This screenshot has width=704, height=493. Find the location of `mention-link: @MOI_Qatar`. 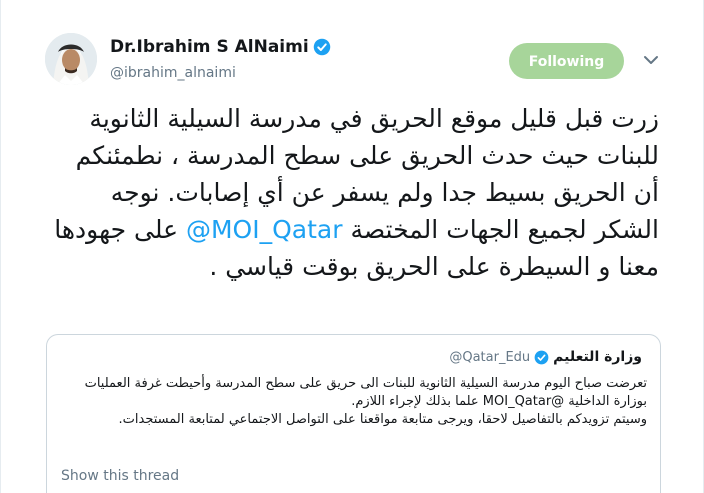

mention-link: @MOI_Qatar is located at coordinates (264, 229).